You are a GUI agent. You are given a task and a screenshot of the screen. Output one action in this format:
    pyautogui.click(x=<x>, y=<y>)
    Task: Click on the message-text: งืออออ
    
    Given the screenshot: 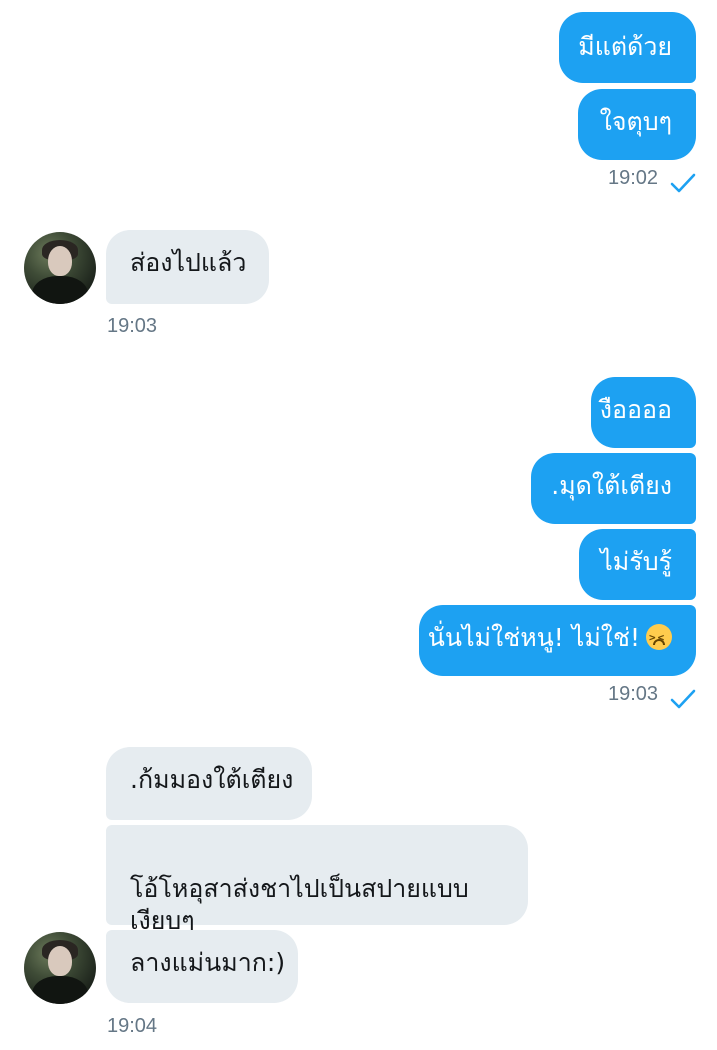 What is the action you would take?
    pyautogui.click(x=635, y=409)
    